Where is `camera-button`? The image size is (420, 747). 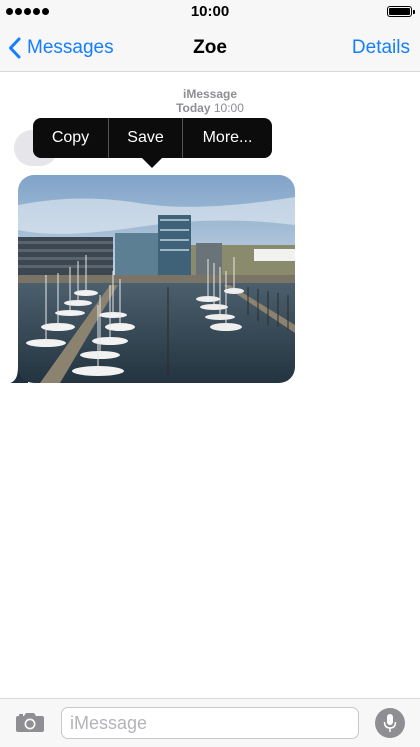
camera-button is located at coordinates (30, 724).